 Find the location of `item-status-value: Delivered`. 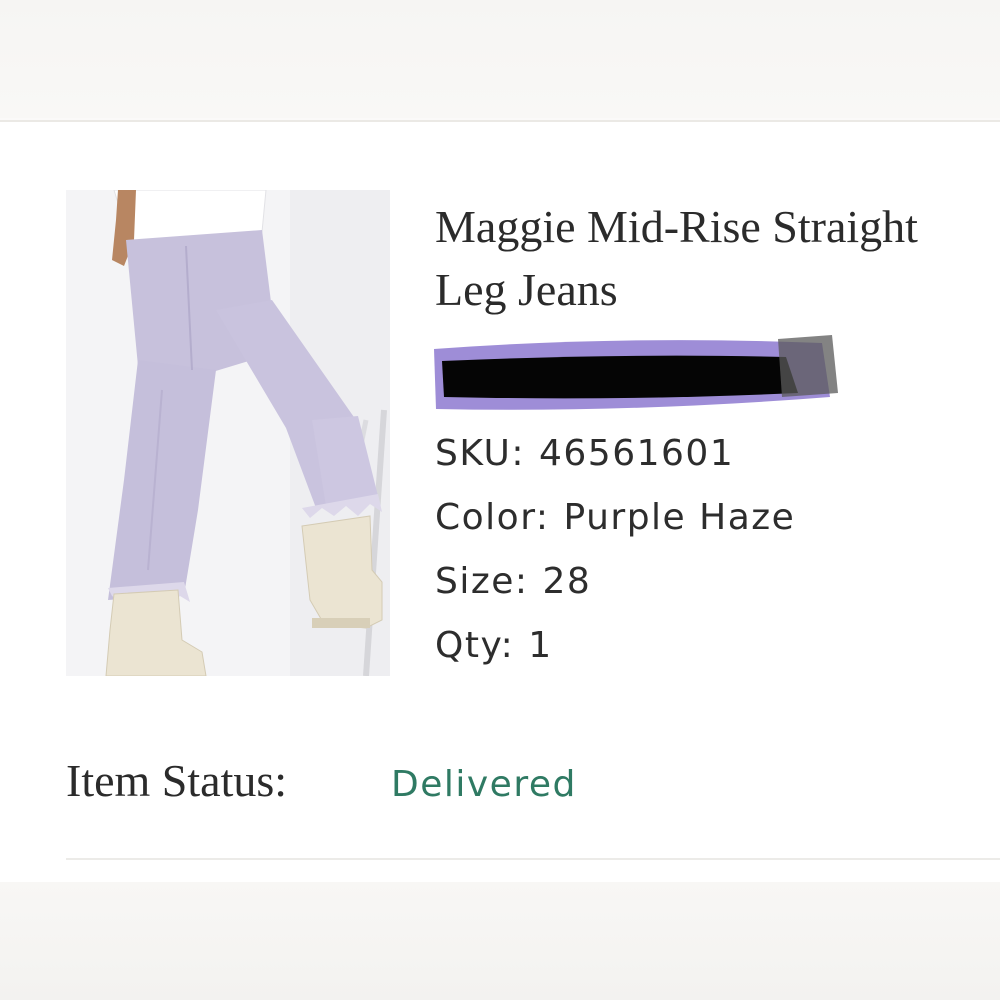

item-status-value: Delivered is located at coordinates (484, 784).